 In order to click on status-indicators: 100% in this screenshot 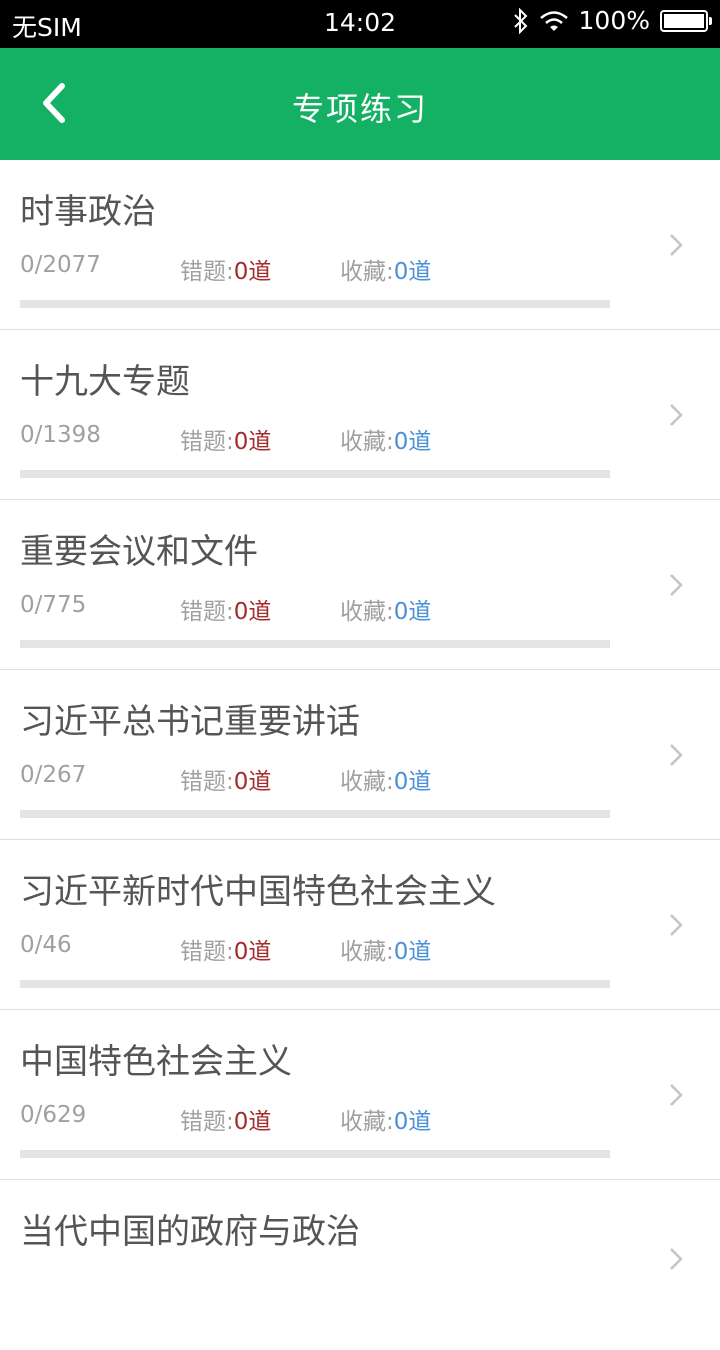, I will do `click(612, 20)`.